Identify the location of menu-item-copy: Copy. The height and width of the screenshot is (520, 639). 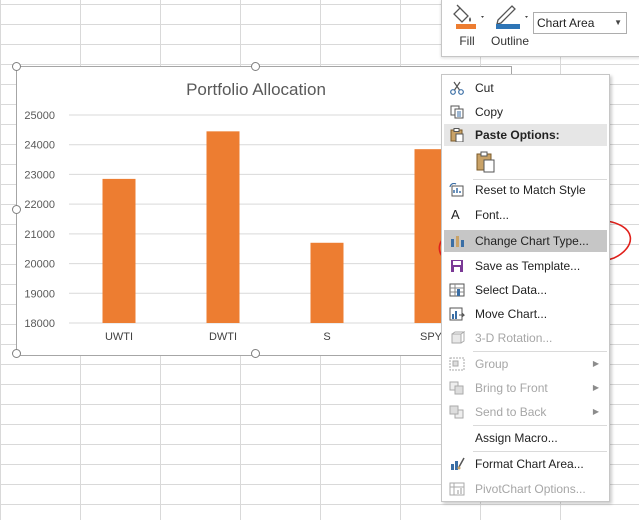
(525, 112).